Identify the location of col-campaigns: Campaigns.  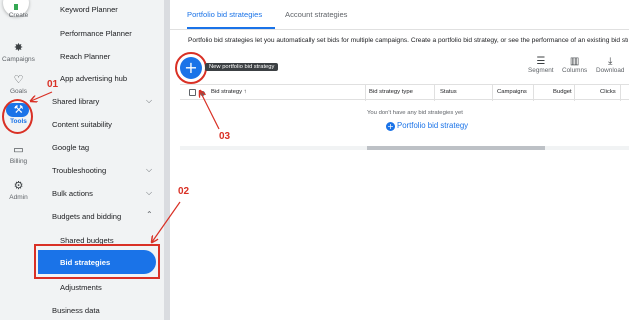
(512, 92).